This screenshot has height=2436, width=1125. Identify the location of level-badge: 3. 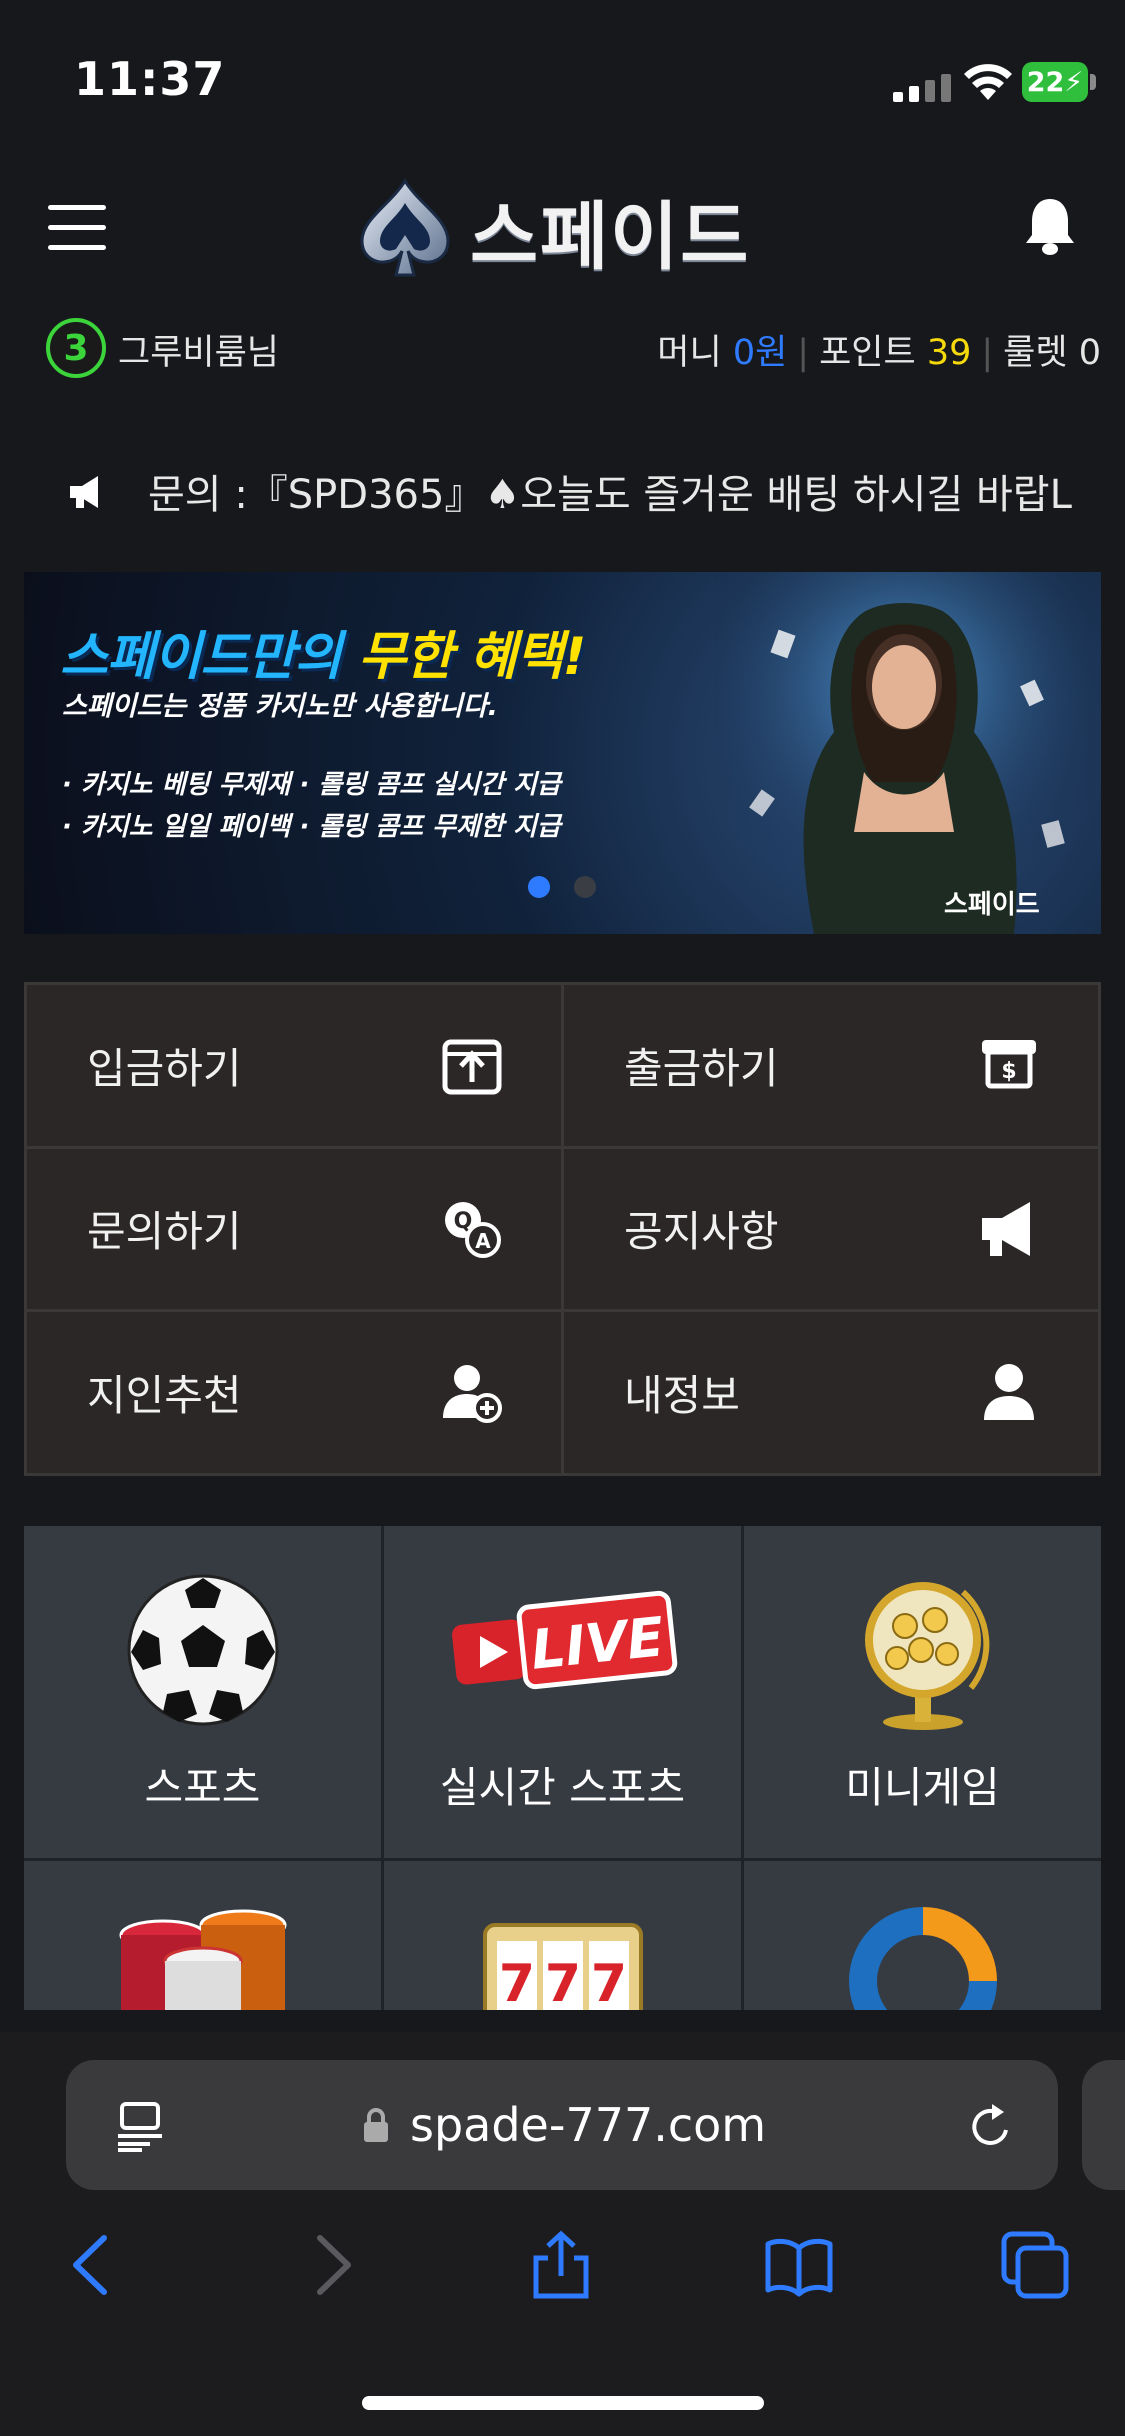
(76, 348).